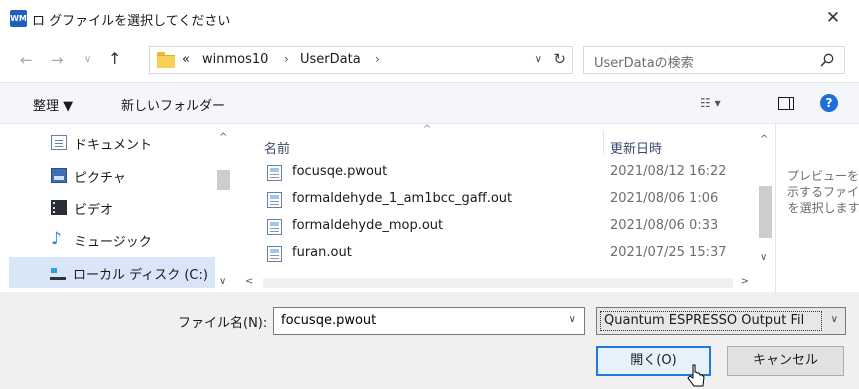 This screenshot has height=389, width=859. I want to click on close-button: ✕, so click(833, 18).